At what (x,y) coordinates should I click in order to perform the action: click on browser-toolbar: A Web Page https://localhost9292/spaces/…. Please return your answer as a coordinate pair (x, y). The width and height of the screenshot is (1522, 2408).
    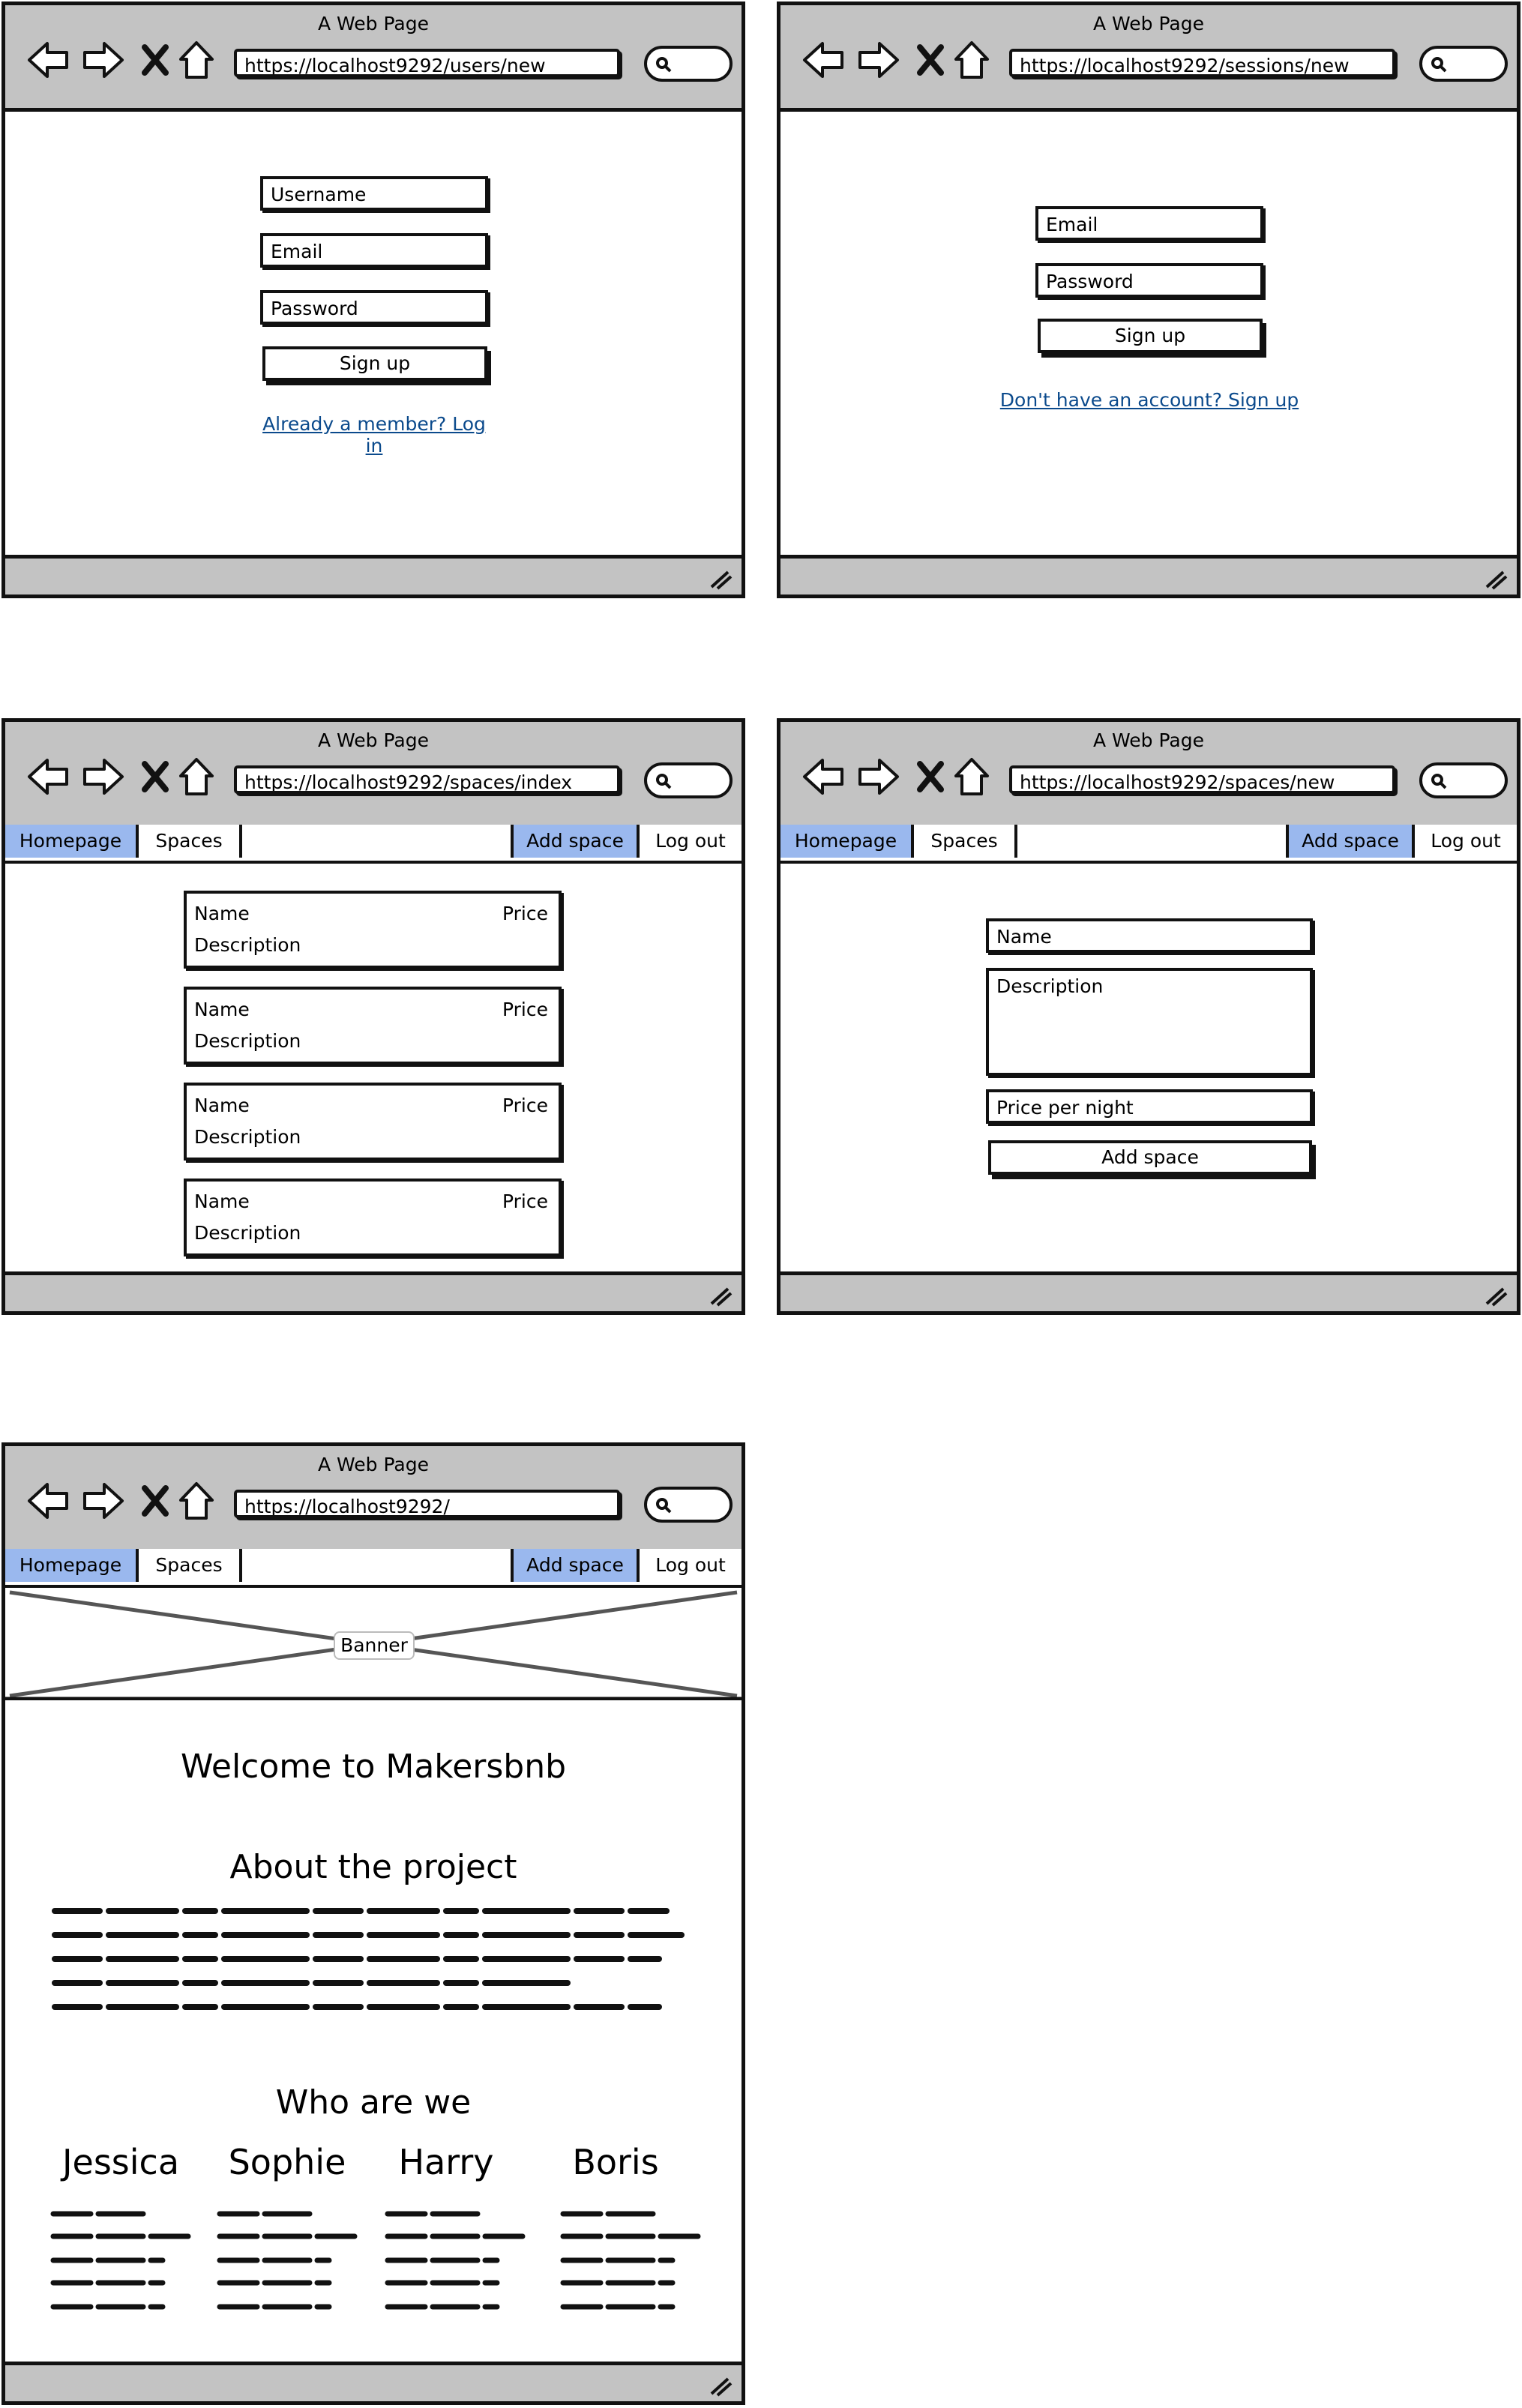
    Looking at the image, I should click on (1148, 775).